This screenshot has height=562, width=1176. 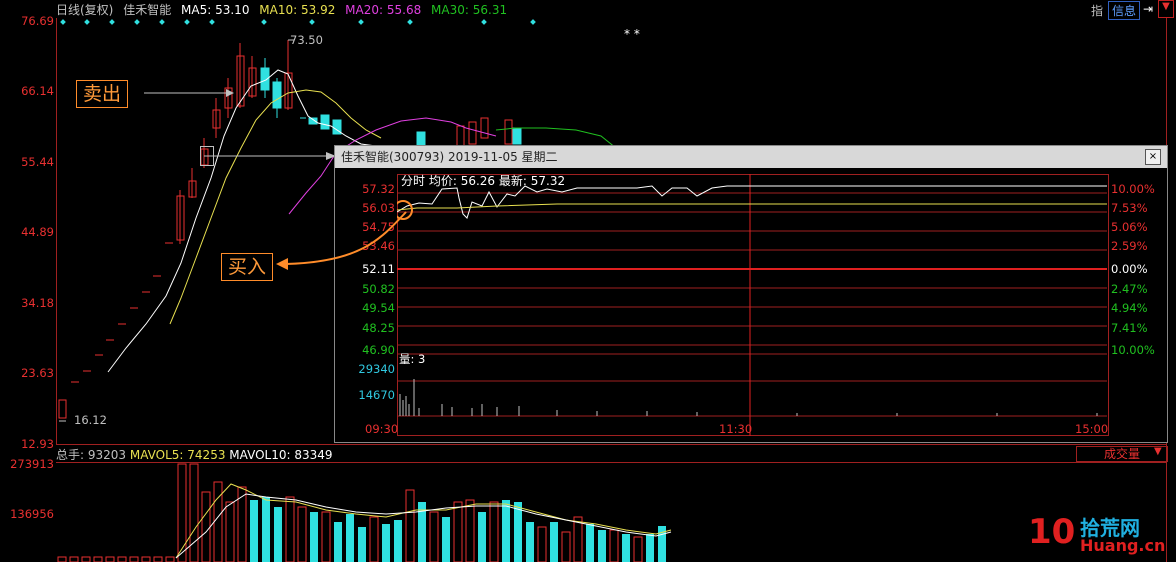 What do you see at coordinates (462, 181) in the screenshot?
I see `legend-avg: 均价: 56.26` at bounding box center [462, 181].